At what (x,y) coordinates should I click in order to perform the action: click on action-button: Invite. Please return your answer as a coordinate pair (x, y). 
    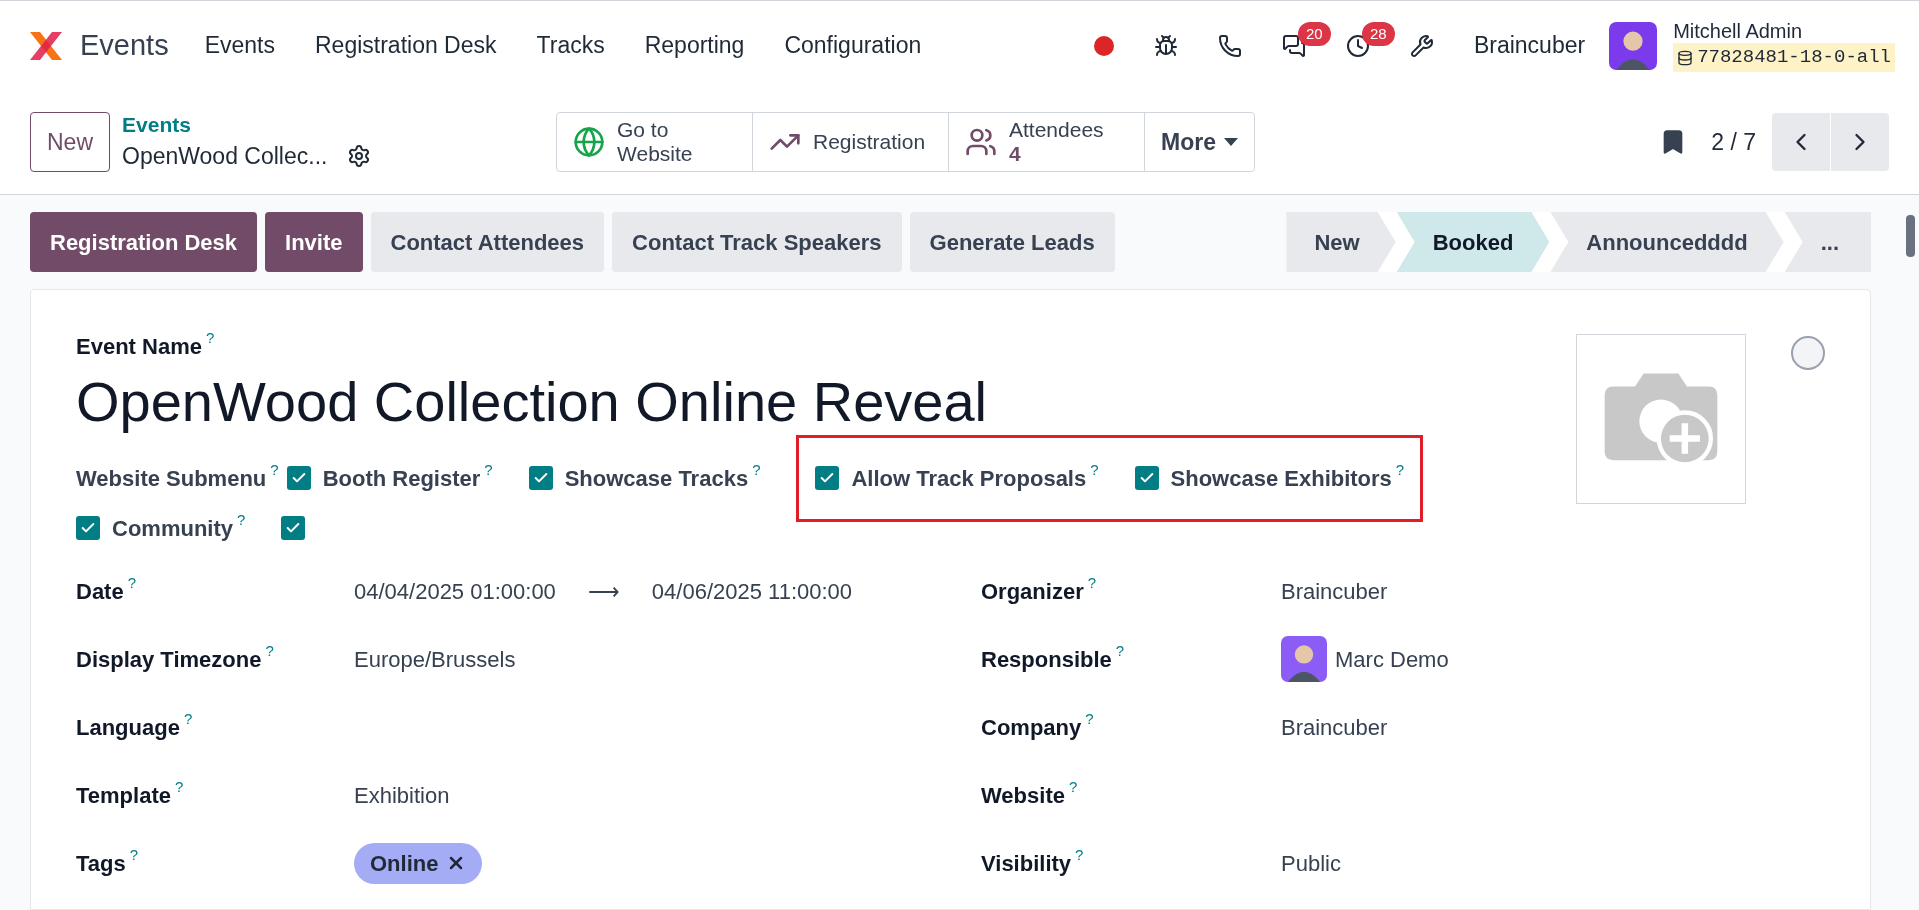
    Looking at the image, I should click on (314, 242).